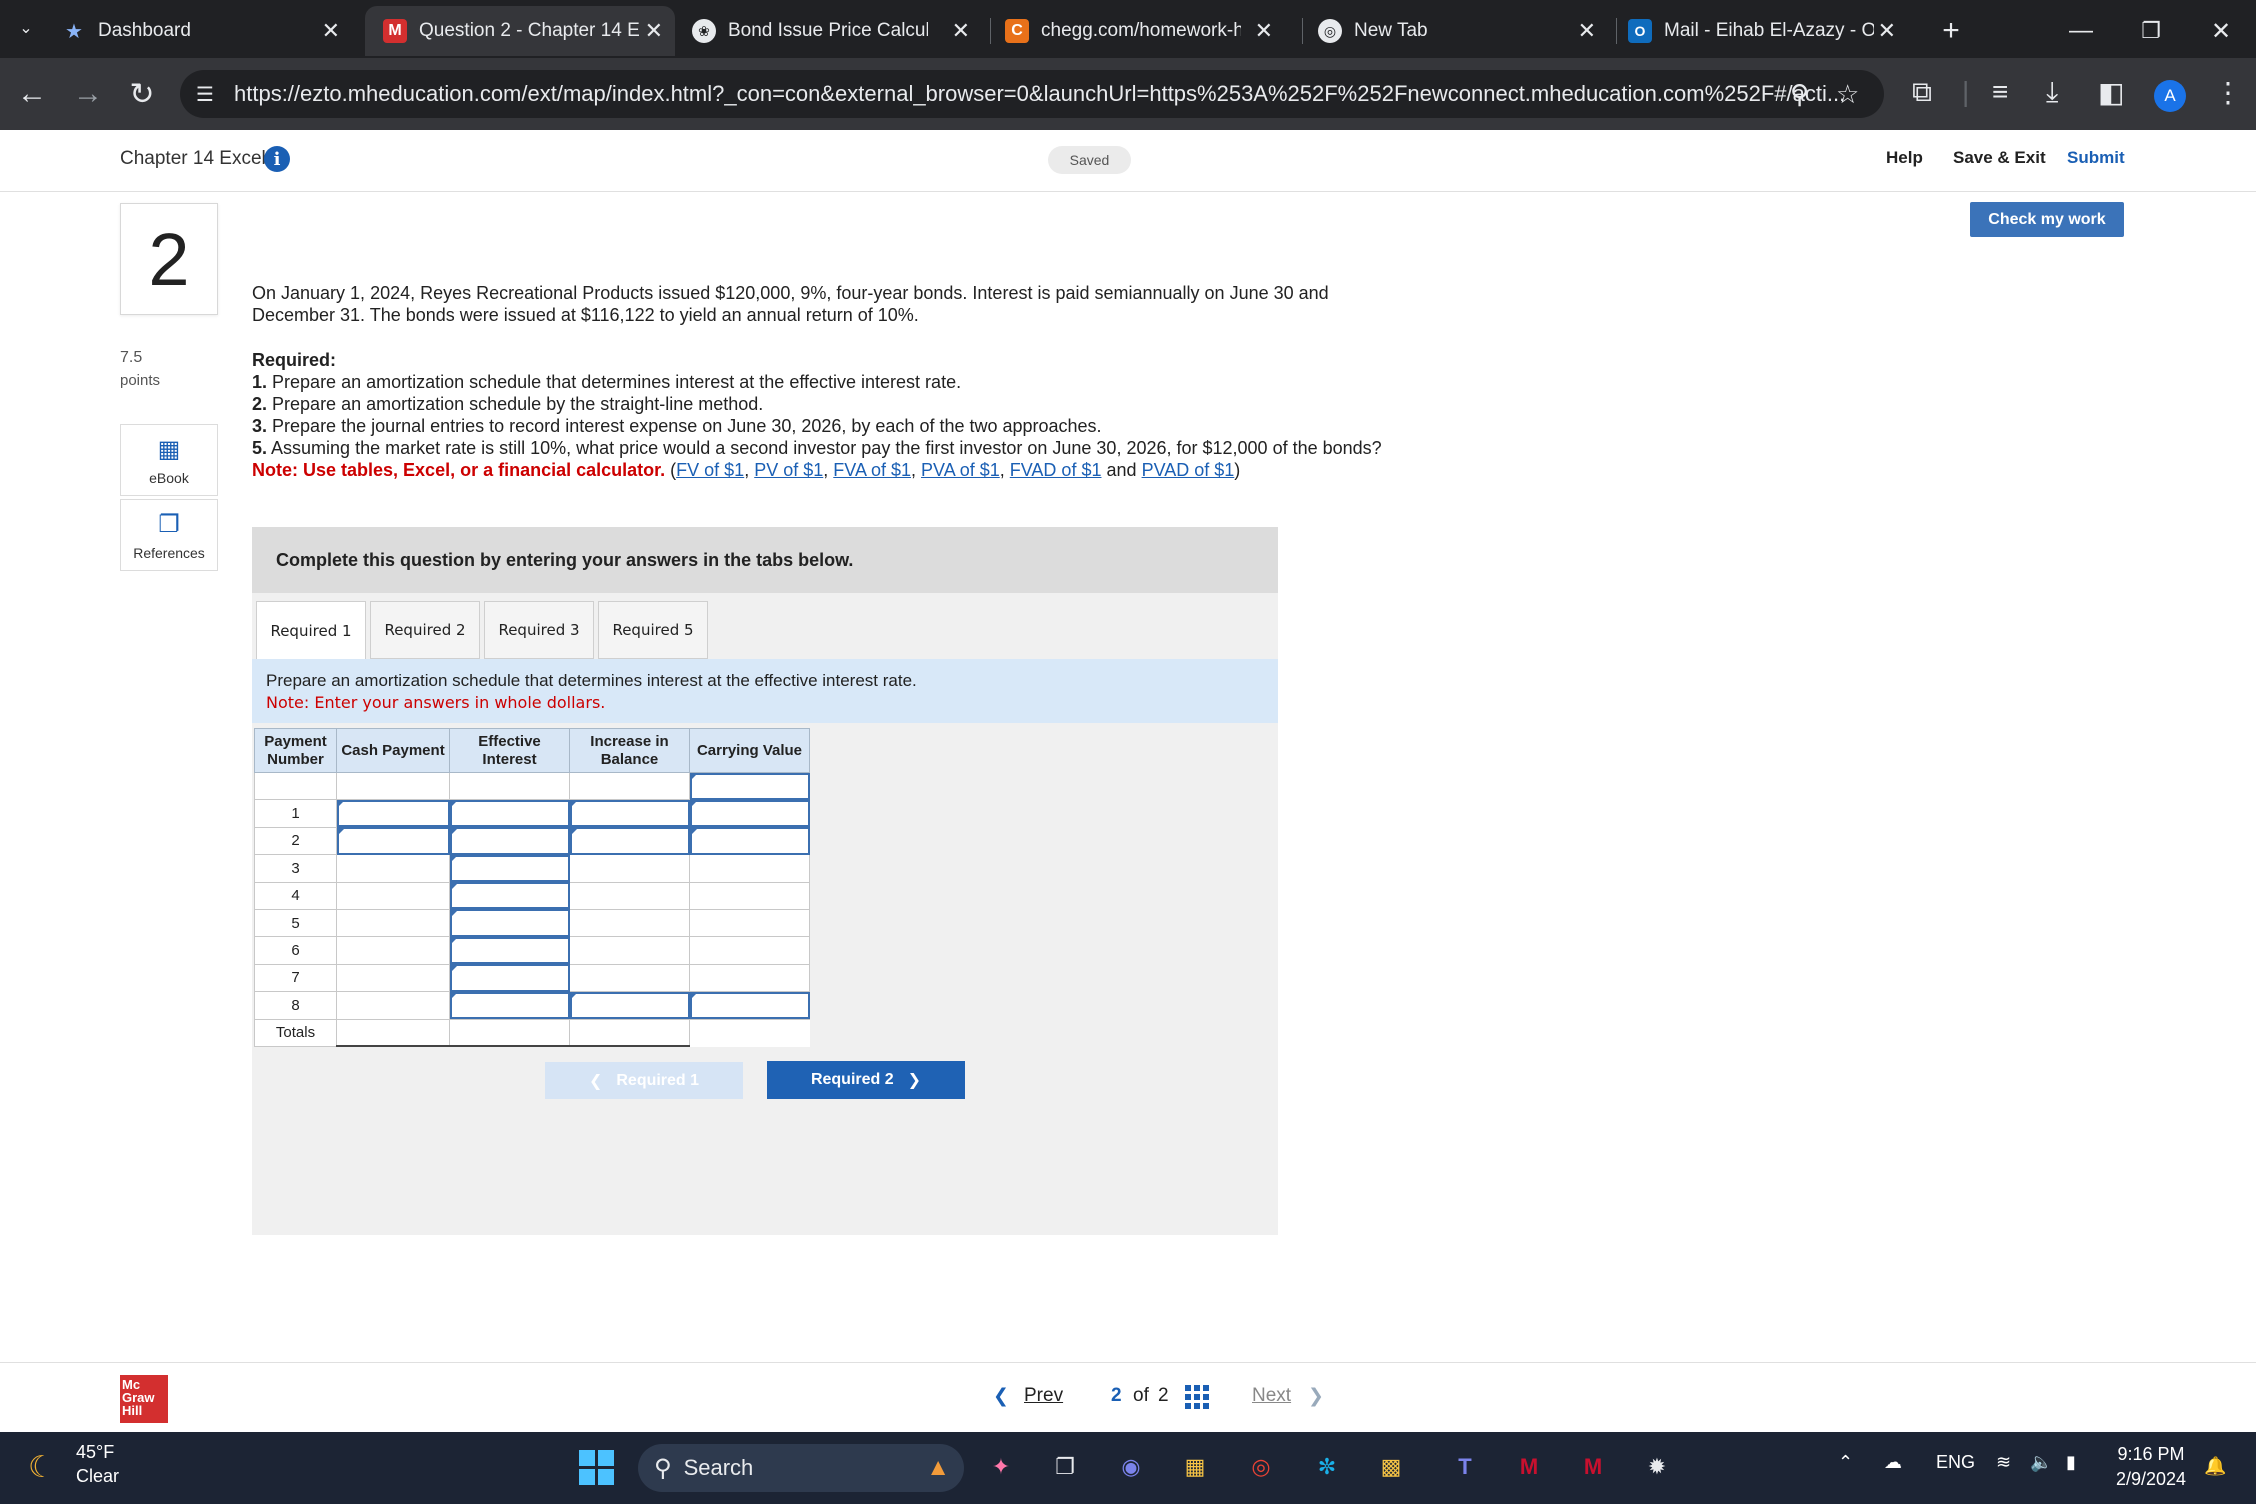 The image size is (2256, 1504). I want to click on tab-dashboard: ★ Dashboard ✕, so click(207, 31).